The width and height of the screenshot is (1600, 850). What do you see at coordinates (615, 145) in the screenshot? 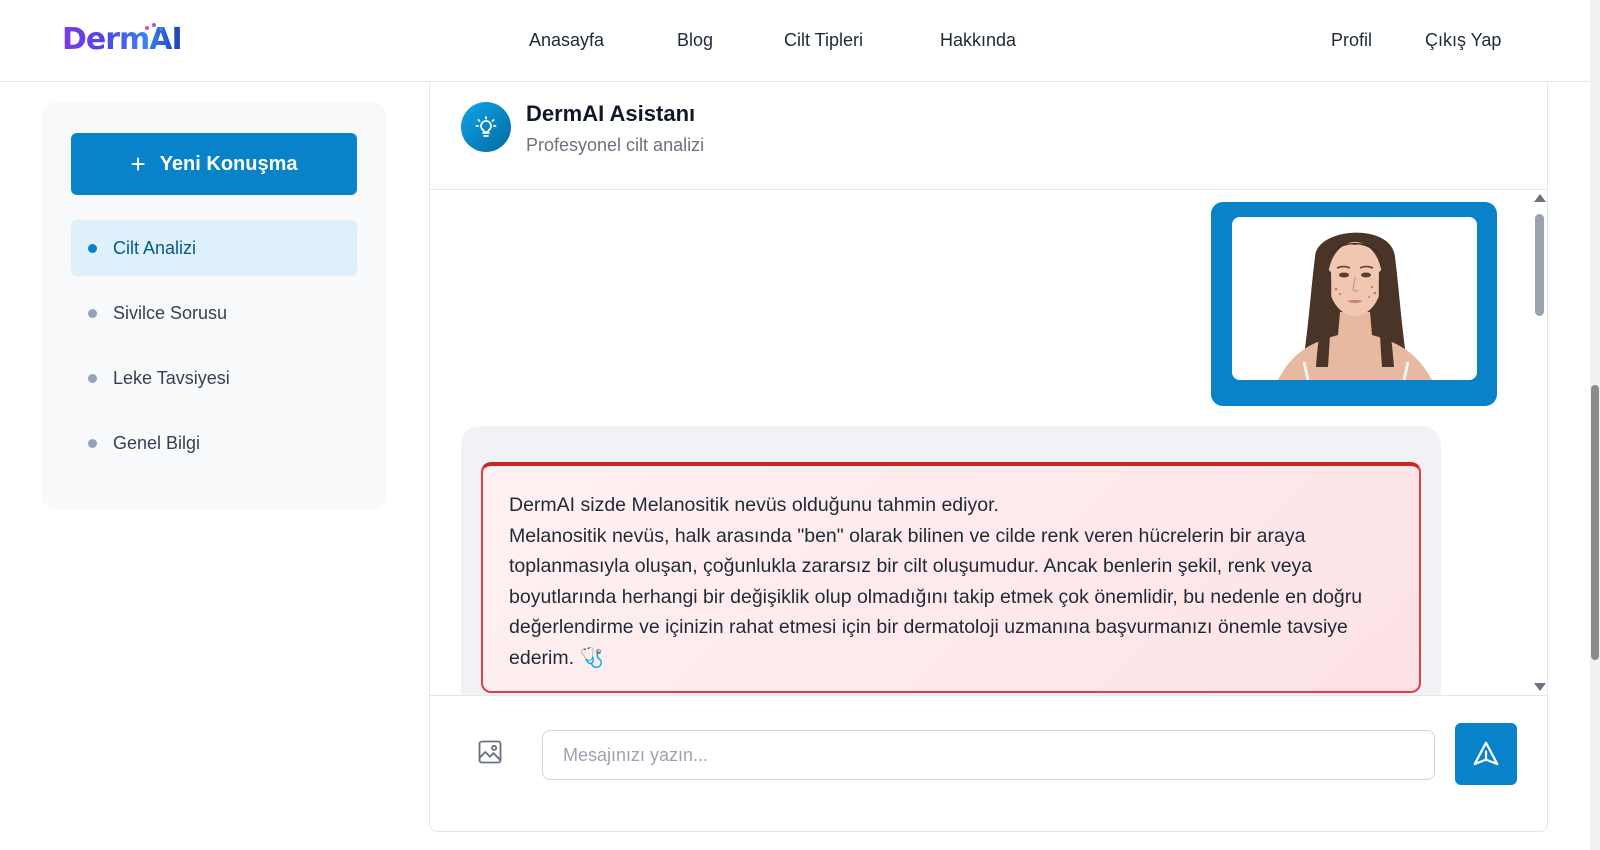
I see `assistant-subtitle: Profesyonel cilt analizi` at bounding box center [615, 145].